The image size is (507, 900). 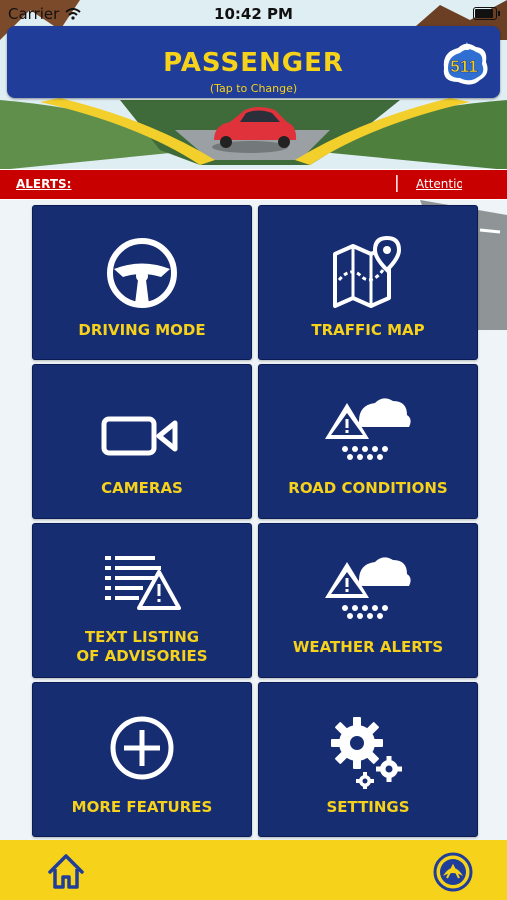 What do you see at coordinates (139, 436) in the screenshot?
I see `video-camera-icon` at bounding box center [139, 436].